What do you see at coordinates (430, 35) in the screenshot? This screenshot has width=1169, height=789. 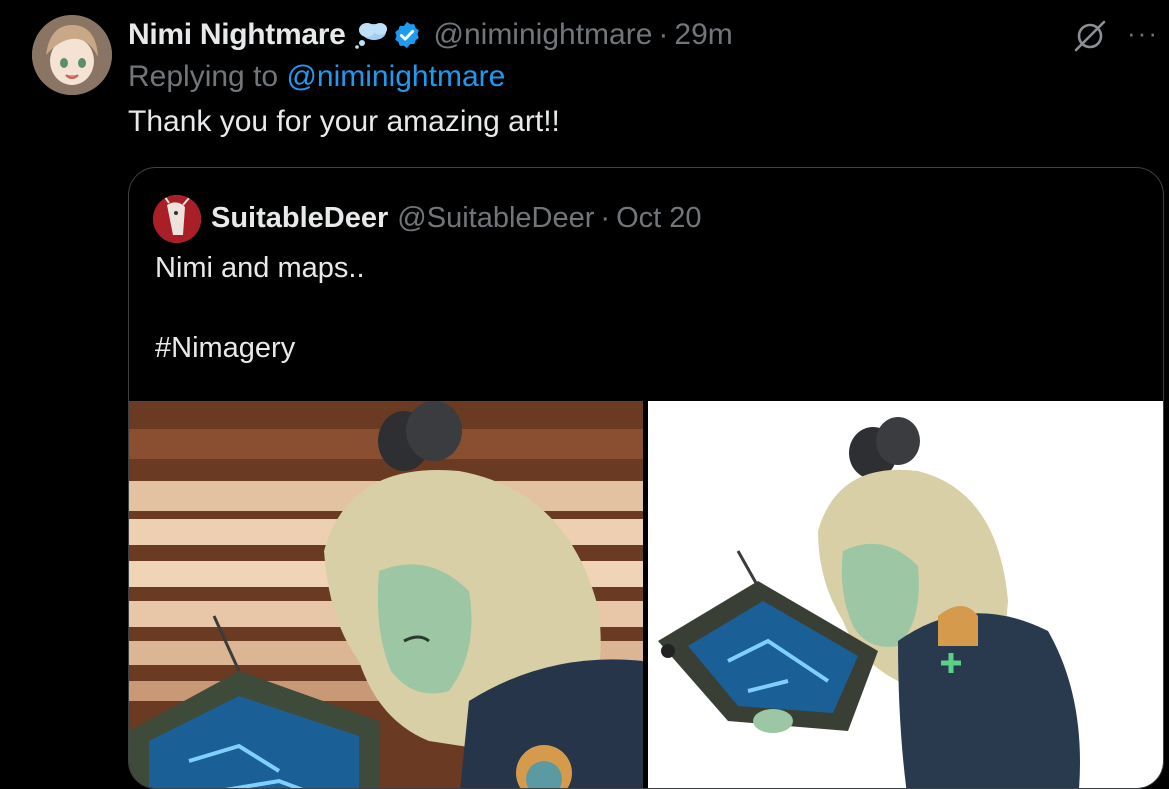 I see `tweet-header: Nimi Nightmare @niminightmare · 29m` at bounding box center [430, 35].